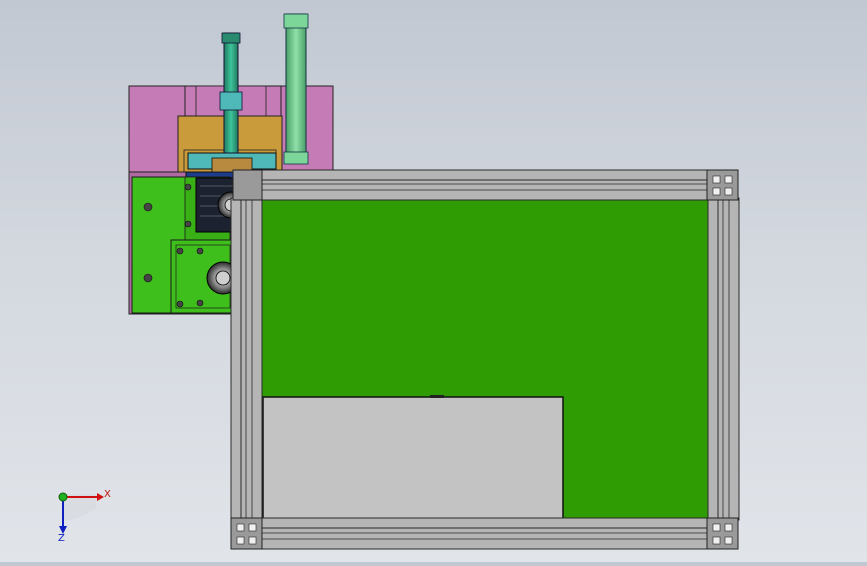  Describe the element at coordinates (485, 533) in the screenshot. I see `bottom-frame-profile` at that location.